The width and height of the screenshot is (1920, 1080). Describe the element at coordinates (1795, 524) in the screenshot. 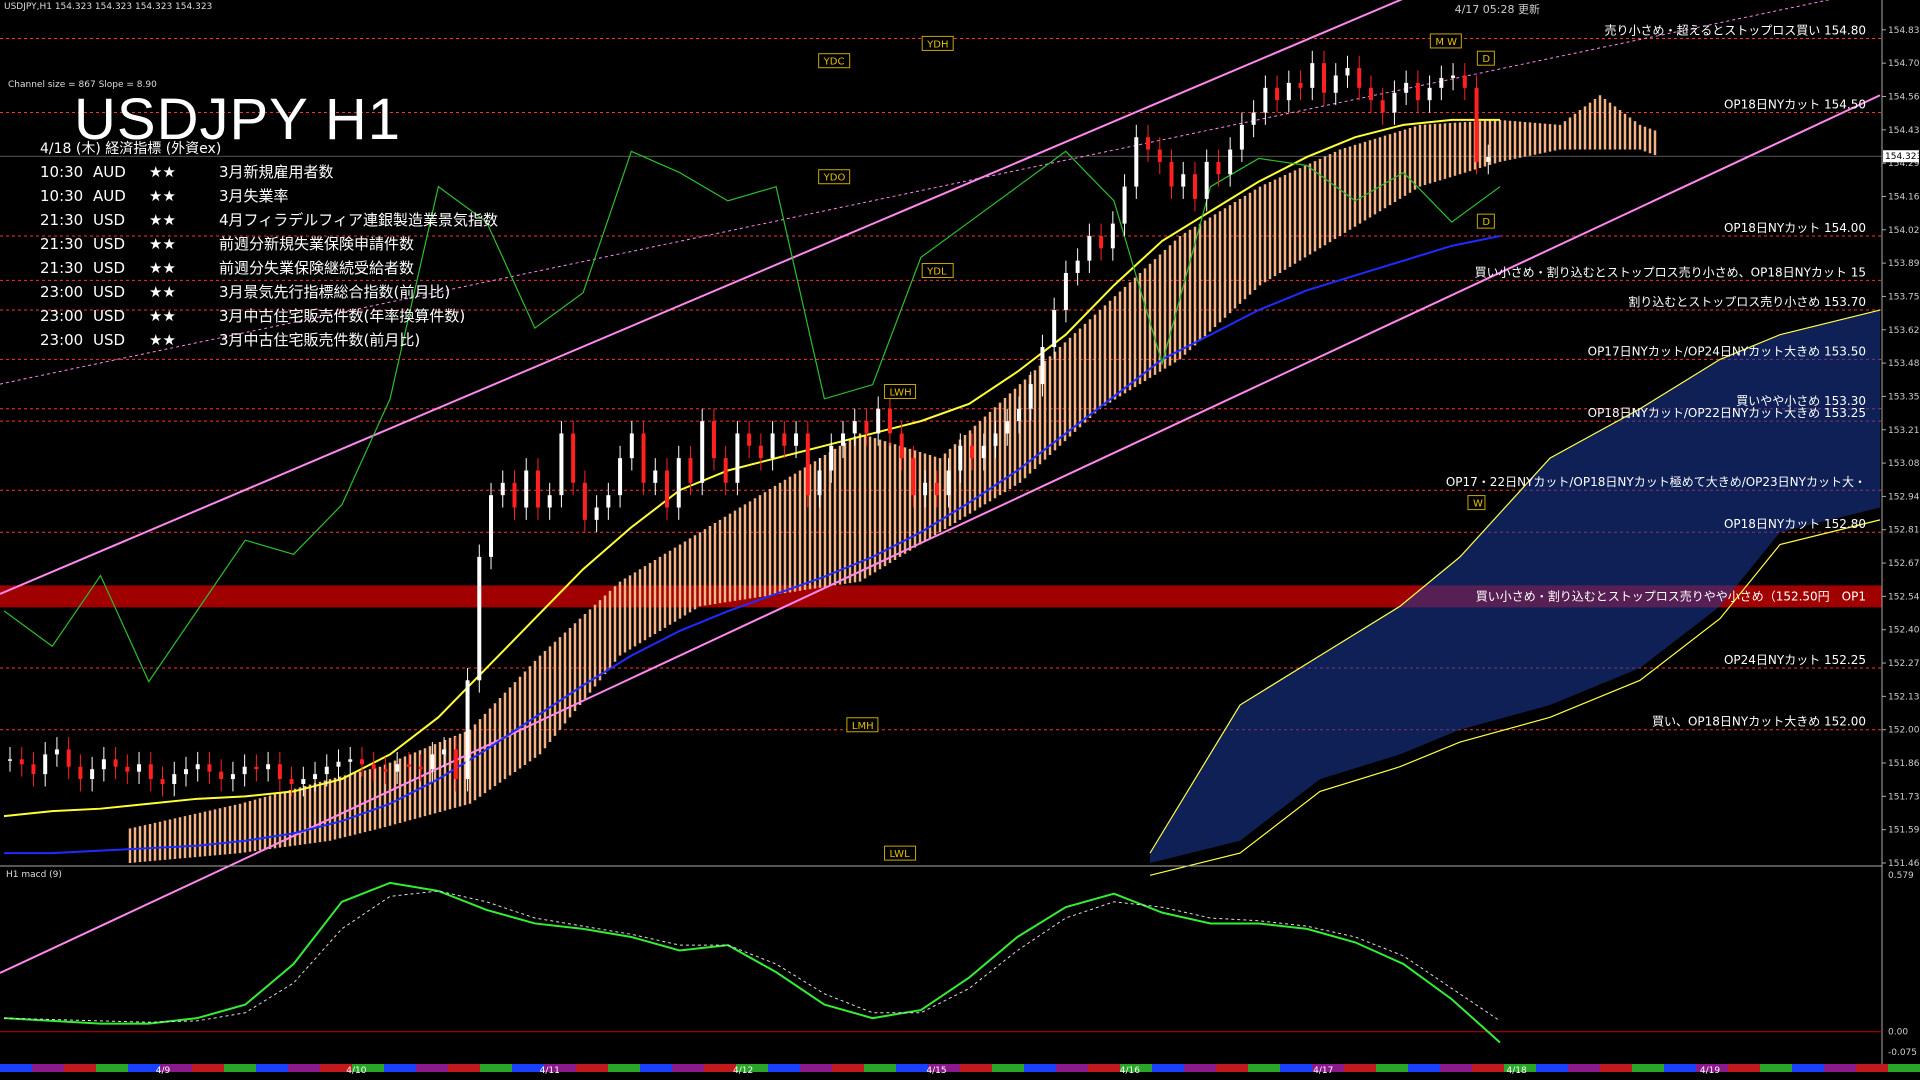

I see `order-level-label: OP18日NYカット 152.80` at that location.